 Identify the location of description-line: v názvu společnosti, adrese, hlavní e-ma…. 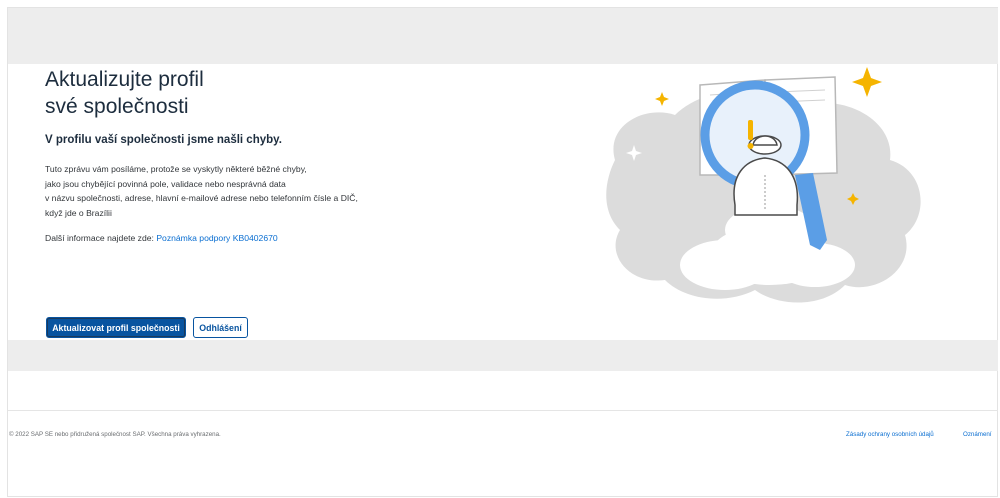
(201, 198).